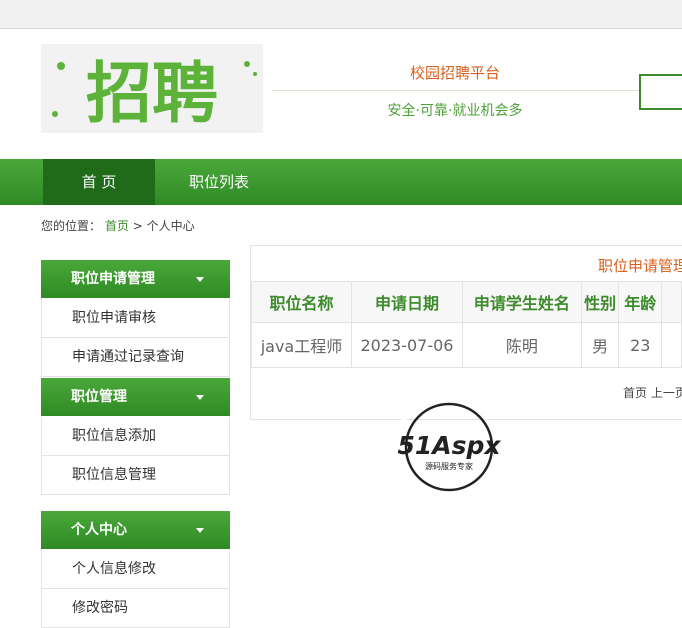 The image size is (682, 628). Describe the element at coordinates (135, 397) in the screenshot. I see `sidebar-group-job-management: 职位管理` at that location.